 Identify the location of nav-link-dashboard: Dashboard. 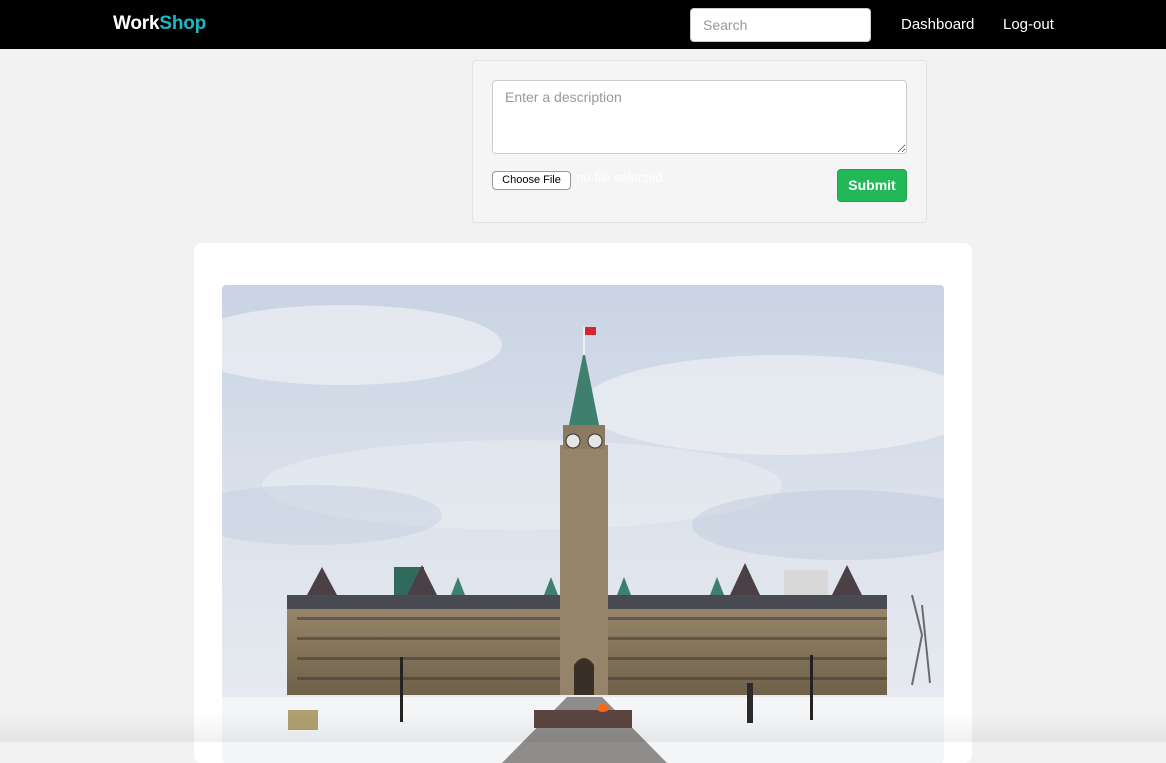
(937, 24).